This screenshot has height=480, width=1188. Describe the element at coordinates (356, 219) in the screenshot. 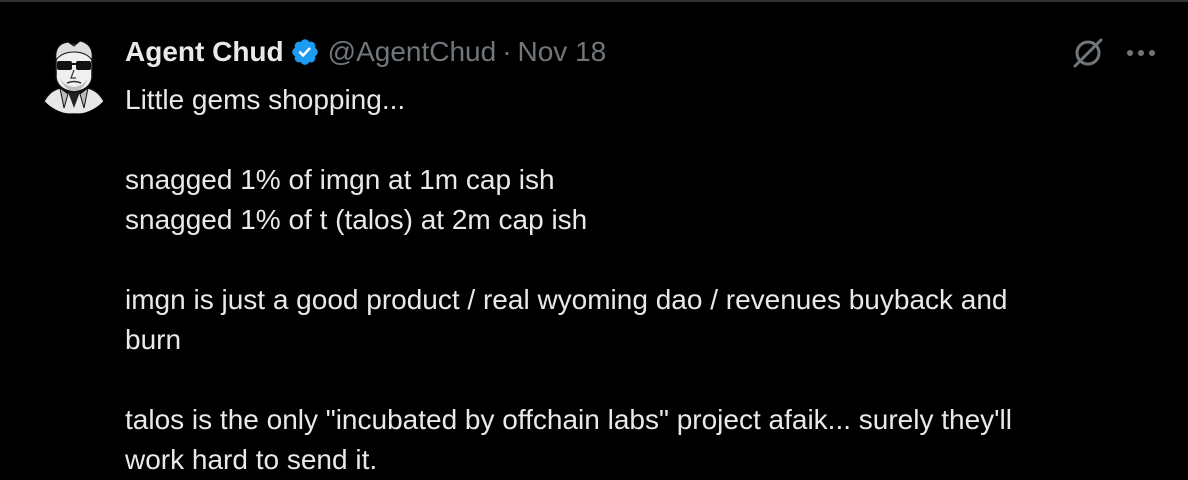

I see `tweet-text-line: snagged 1% of t (talos) at 2m cap ish` at that location.